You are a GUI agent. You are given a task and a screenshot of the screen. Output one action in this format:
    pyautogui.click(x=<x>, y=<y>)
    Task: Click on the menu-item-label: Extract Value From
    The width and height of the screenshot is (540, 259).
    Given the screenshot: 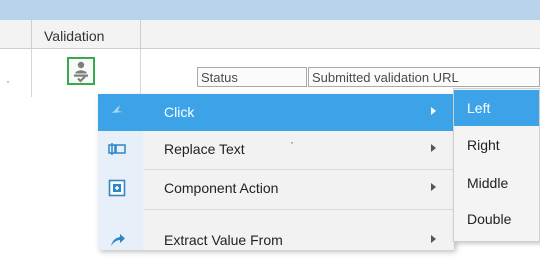 What is the action you would take?
    pyautogui.click(x=223, y=240)
    